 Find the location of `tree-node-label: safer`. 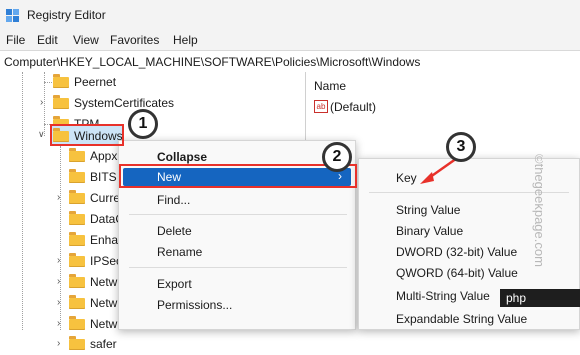

tree-node-label: safer is located at coordinates (103, 344).